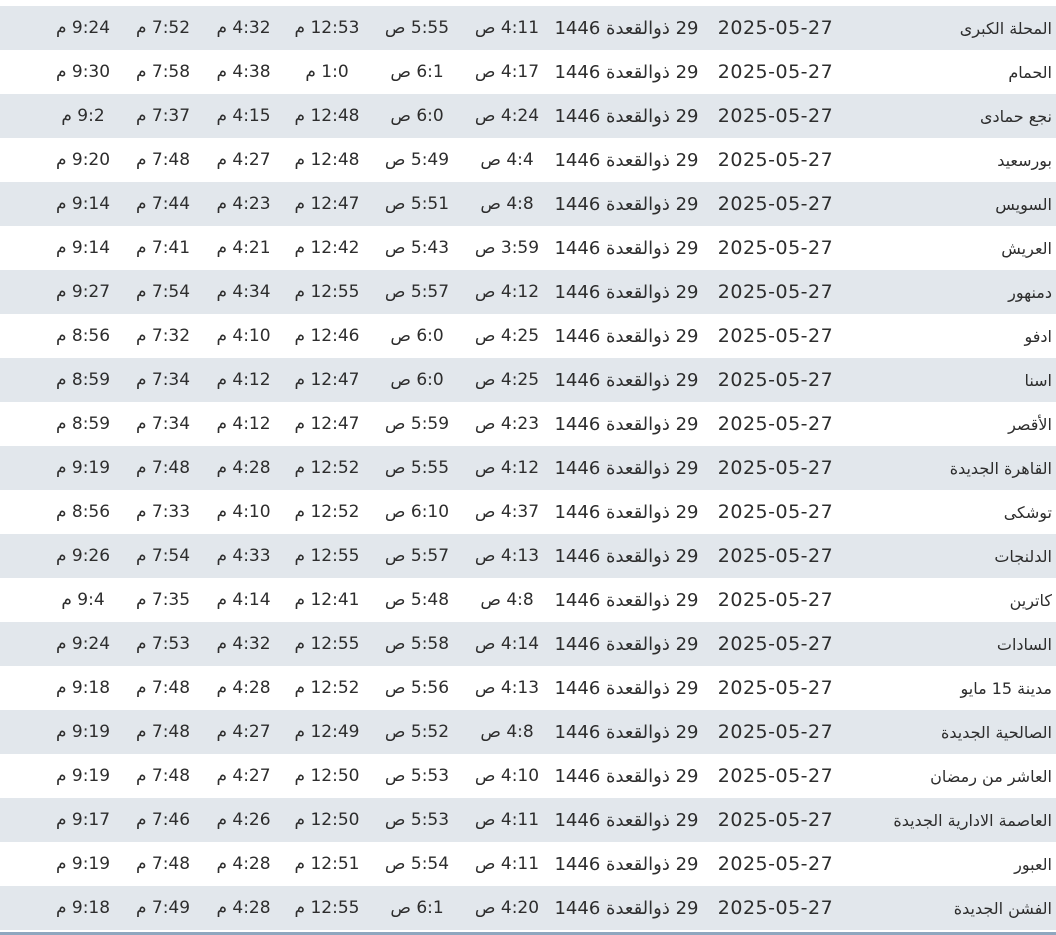  What do you see at coordinates (243, 556) in the screenshot?
I see `asr-time: 4:33 م` at bounding box center [243, 556].